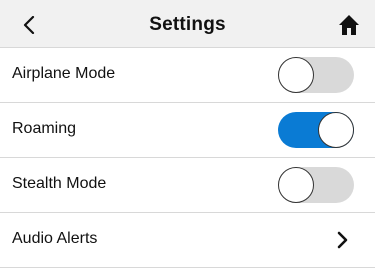  Describe the element at coordinates (316, 185) in the screenshot. I see `stealth-mode-toggle` at that location.